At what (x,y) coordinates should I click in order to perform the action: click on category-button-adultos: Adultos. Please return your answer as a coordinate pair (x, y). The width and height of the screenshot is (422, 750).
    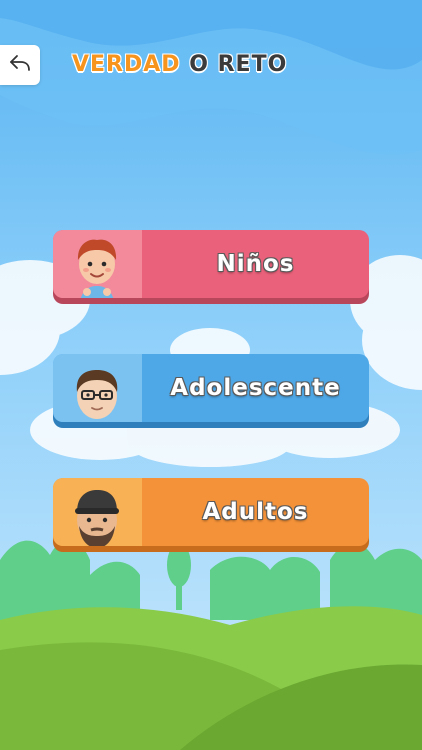
    Looking at the image, I should click on (211, 512).